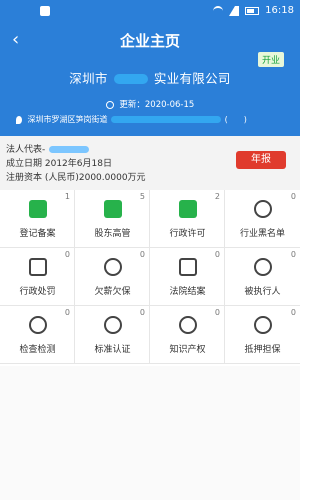 The height and width of the screenshot is (500, 320). Describe the element at coordinates (112, 335) in the screenshot. I see `grid-item-certification: 0 标准认证` at that location.